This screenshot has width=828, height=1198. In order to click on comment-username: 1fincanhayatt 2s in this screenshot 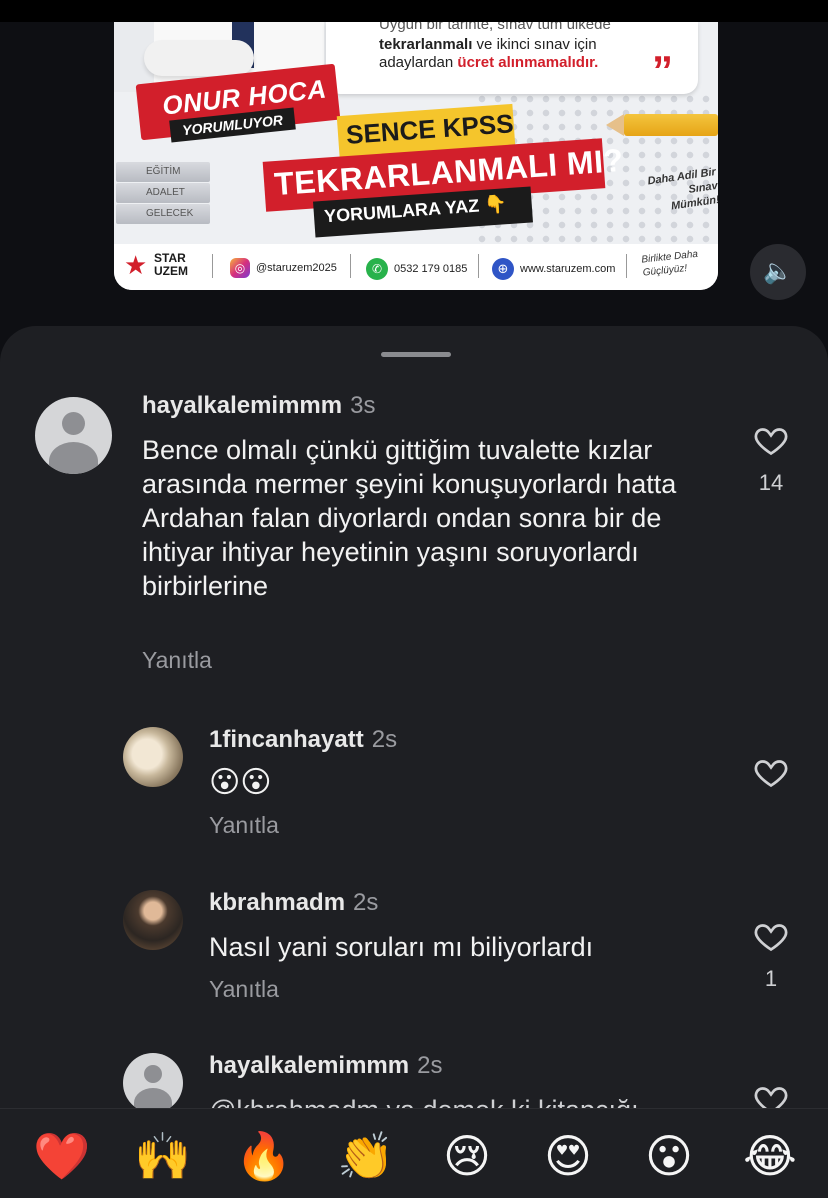, I will do `click(303, 740)`.